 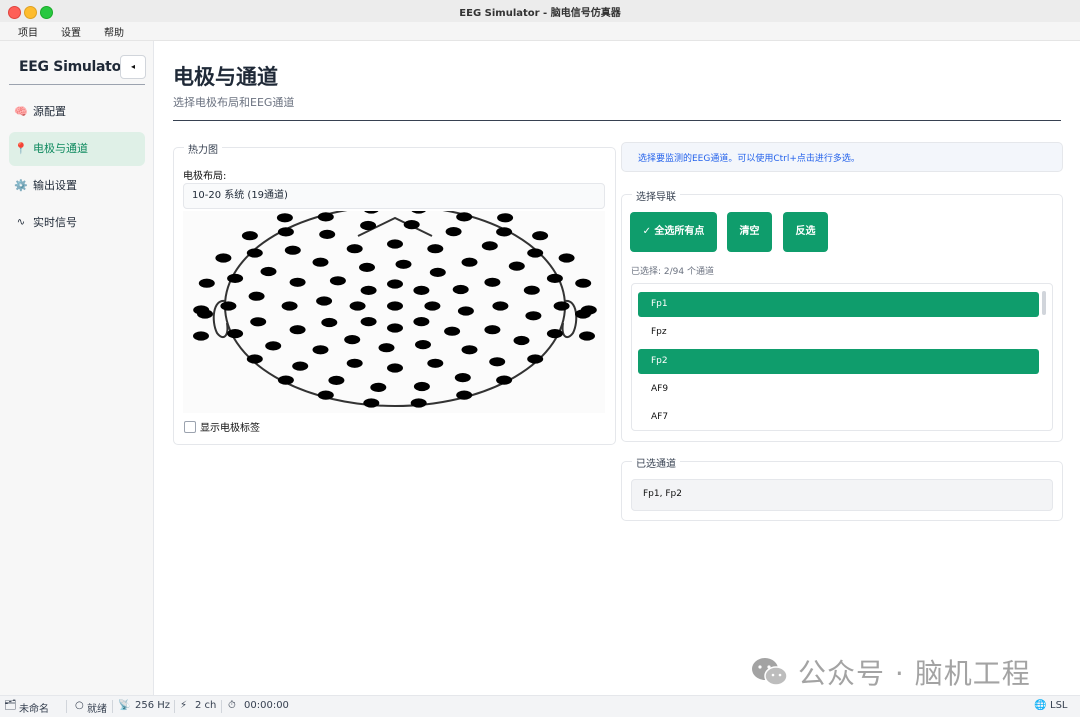 I want to click on show-electrode-labels-checkbox: 显示电极标签, so click(x=222, y=426).